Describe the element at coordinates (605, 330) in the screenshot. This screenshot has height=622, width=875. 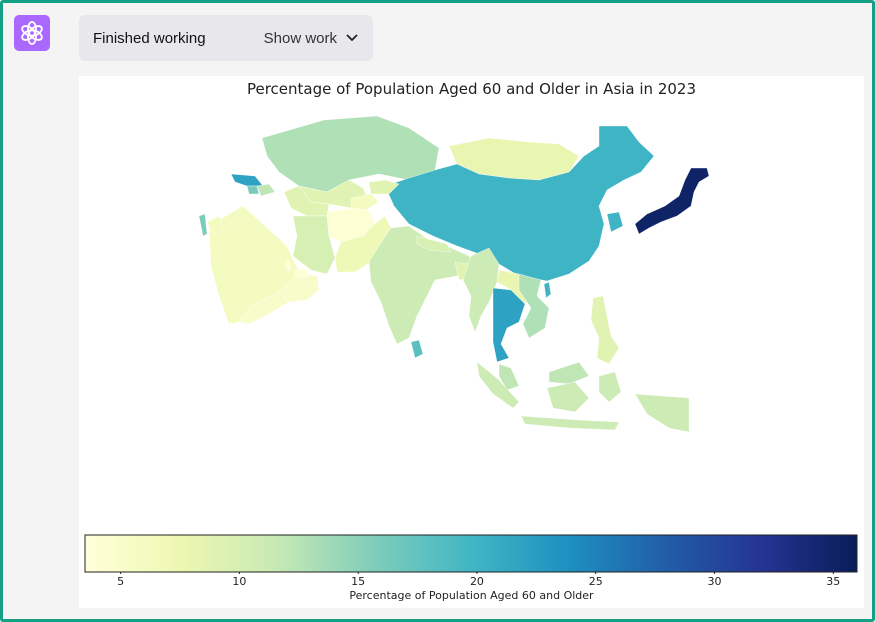
I see `region-philippines` at that location.